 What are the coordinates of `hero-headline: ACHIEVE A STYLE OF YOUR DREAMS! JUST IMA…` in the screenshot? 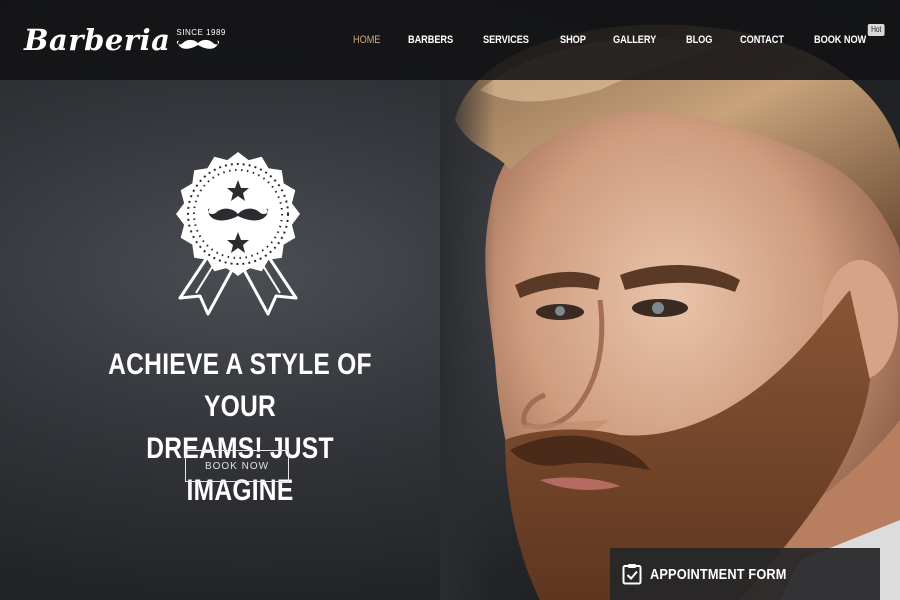 It's located at (239, 428).